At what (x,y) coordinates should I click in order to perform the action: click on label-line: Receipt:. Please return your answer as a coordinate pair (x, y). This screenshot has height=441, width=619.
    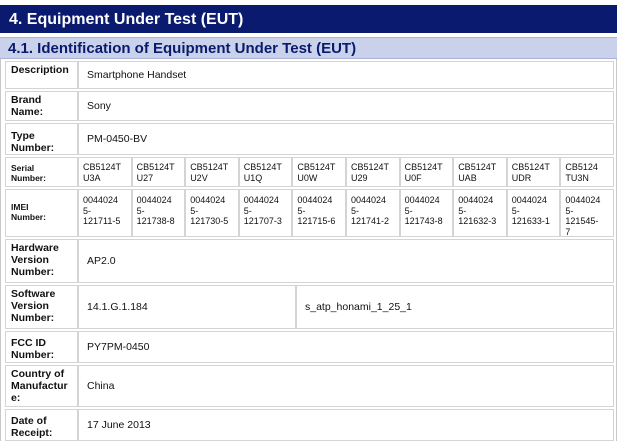
    Looking at the image, I should click on (32, 433).